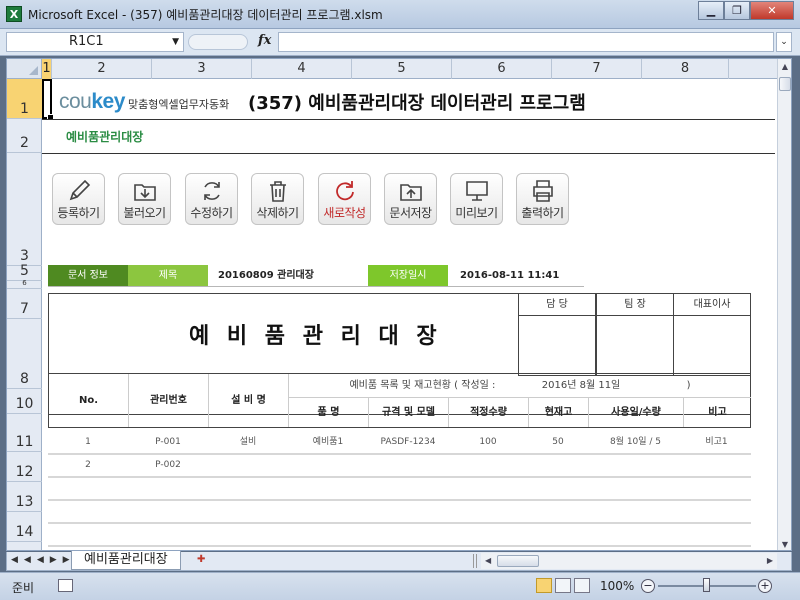  What do you see at coordinates (544, 585) in the screenshot?
I see `normal-view-button` at bounding box center [544, 585].